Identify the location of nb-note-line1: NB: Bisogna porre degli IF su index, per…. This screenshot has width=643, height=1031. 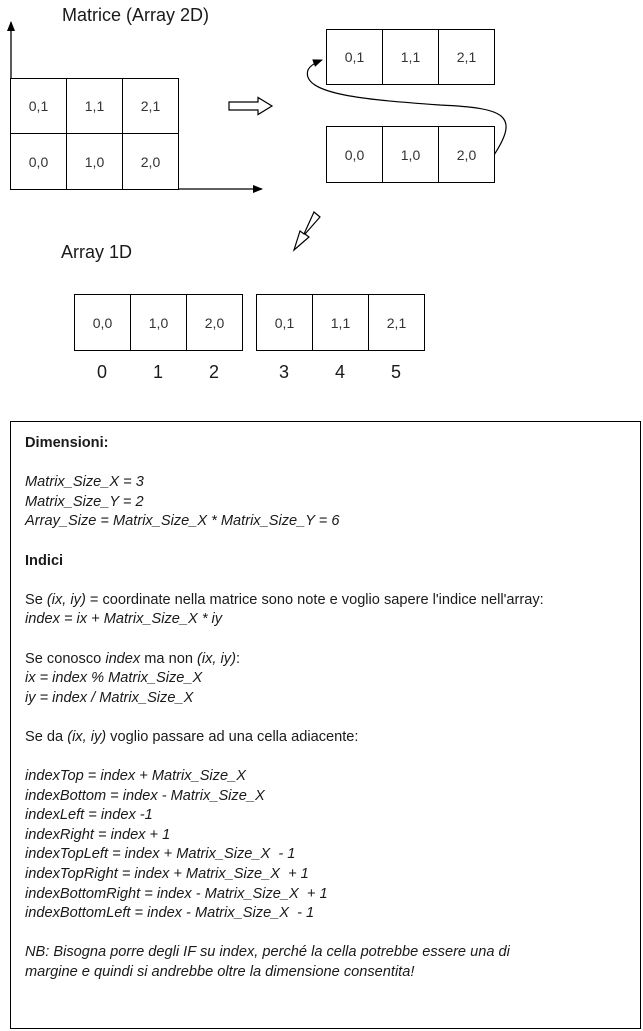
(267, 952).